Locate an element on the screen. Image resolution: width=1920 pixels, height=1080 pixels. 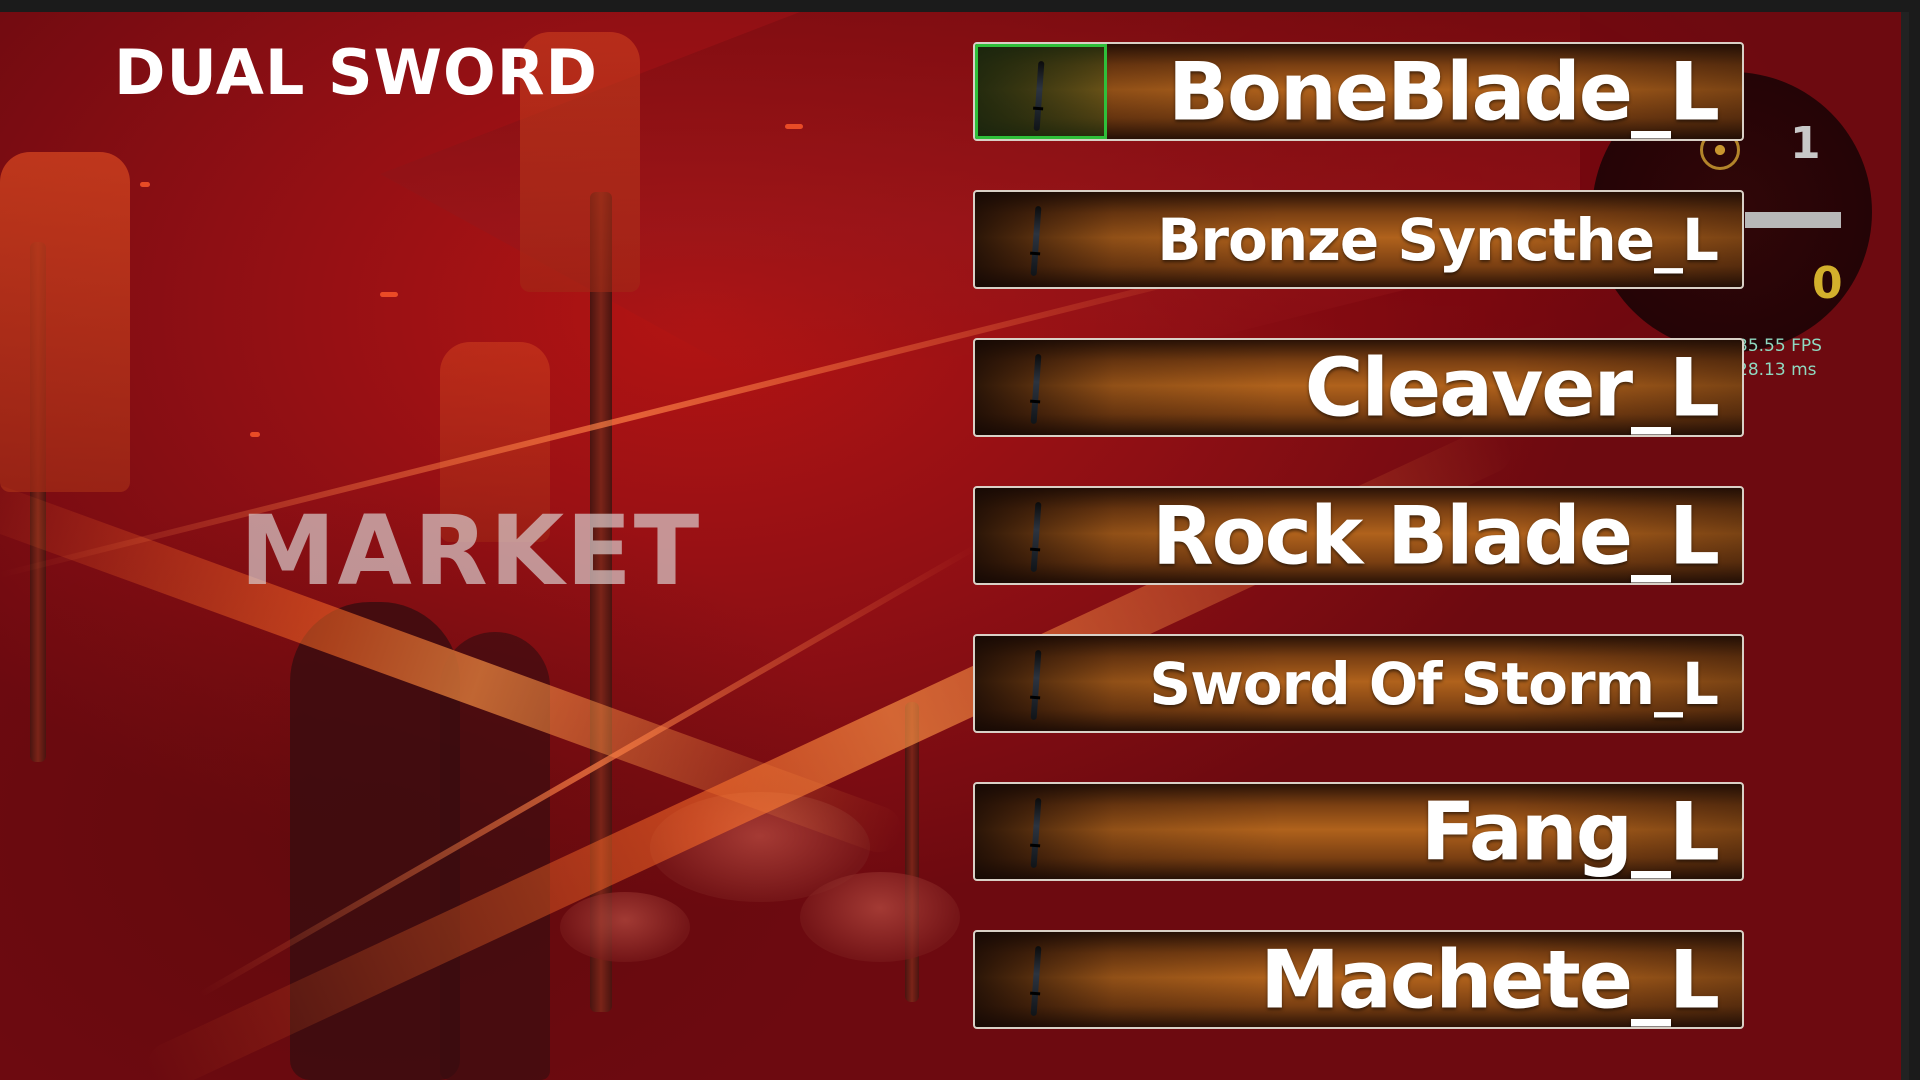
weapon-name: Bronze Syncthe_L is located at coordinates (1438, 239).